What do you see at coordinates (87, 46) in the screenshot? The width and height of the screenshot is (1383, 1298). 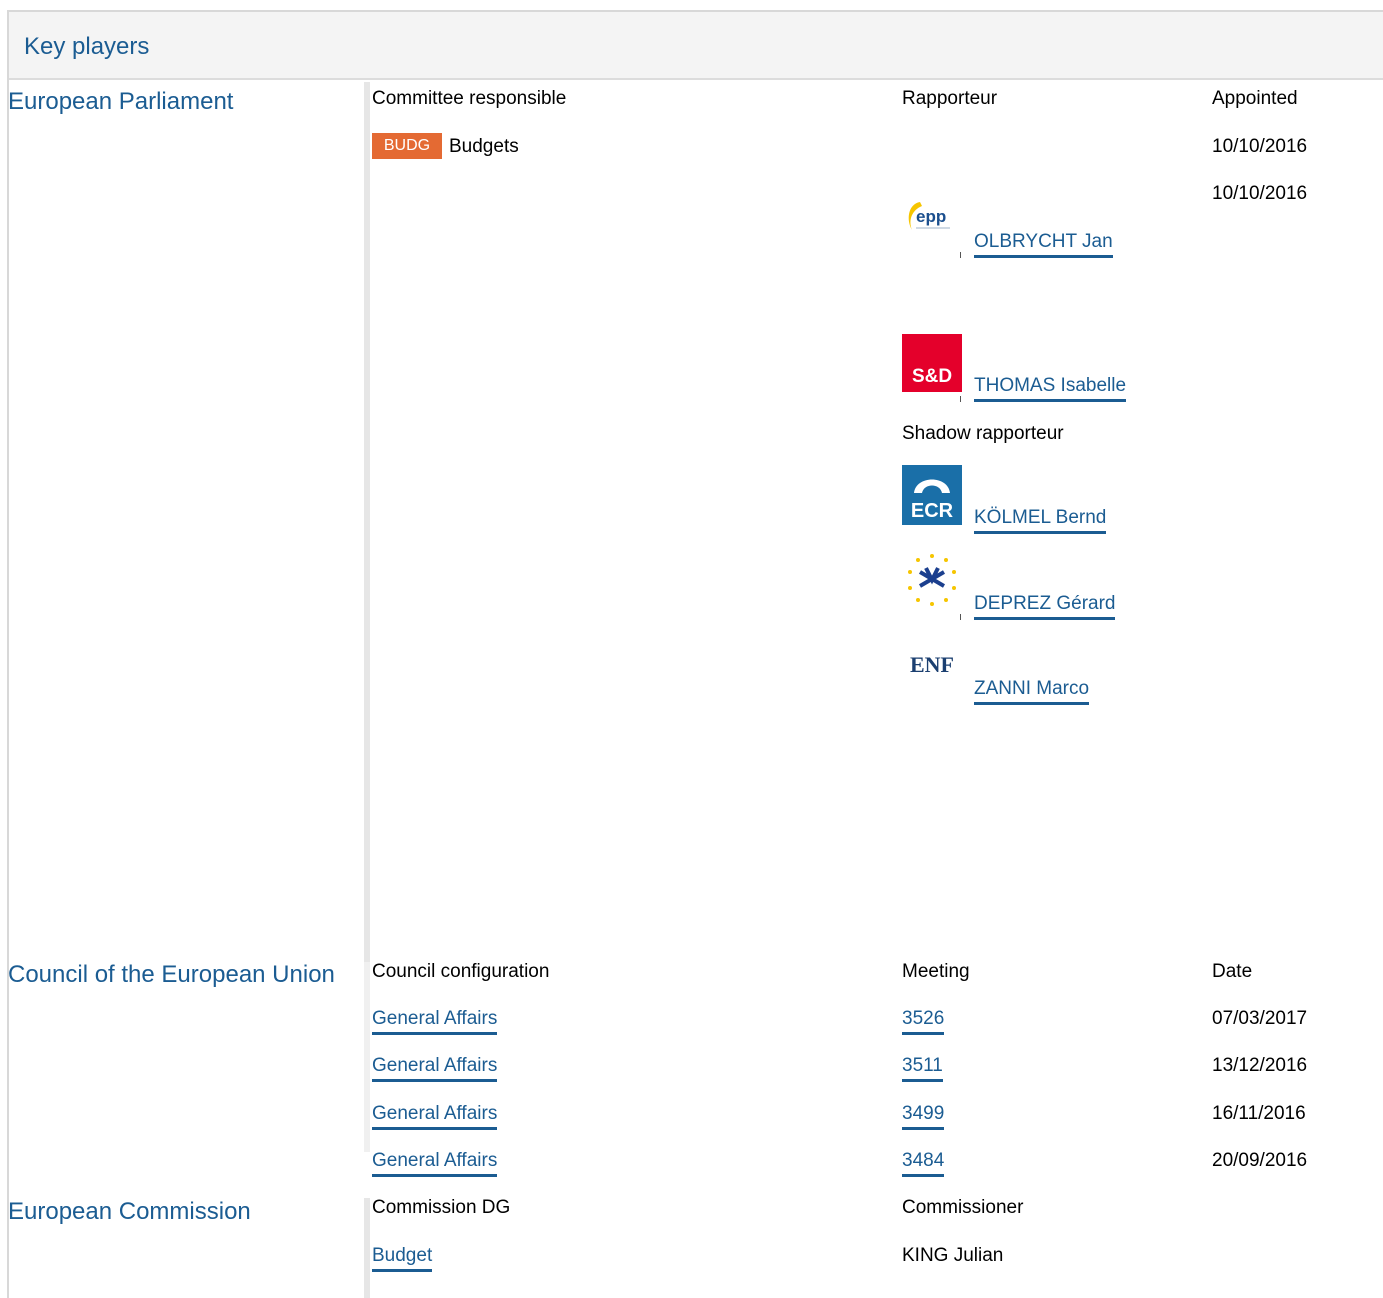 I see `panel-title: Key players` at bounding box center [87, 46].